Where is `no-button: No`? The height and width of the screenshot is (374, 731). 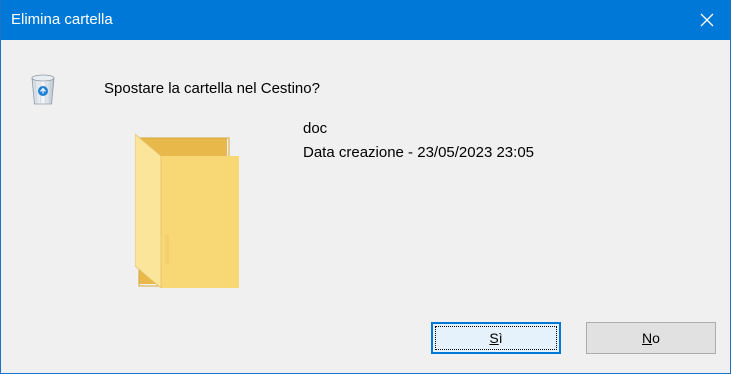 no-button: No is located at coordinates (651, 338).